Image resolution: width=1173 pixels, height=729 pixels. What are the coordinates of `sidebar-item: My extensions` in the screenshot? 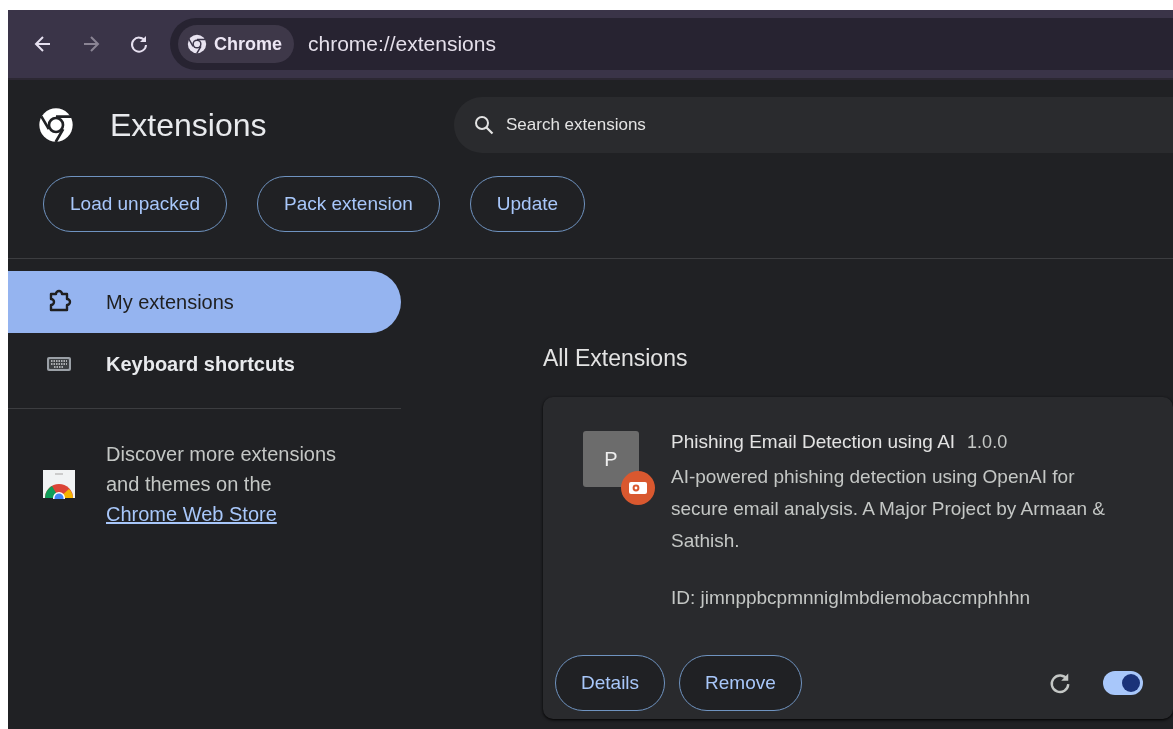 It's located at (204, 302).